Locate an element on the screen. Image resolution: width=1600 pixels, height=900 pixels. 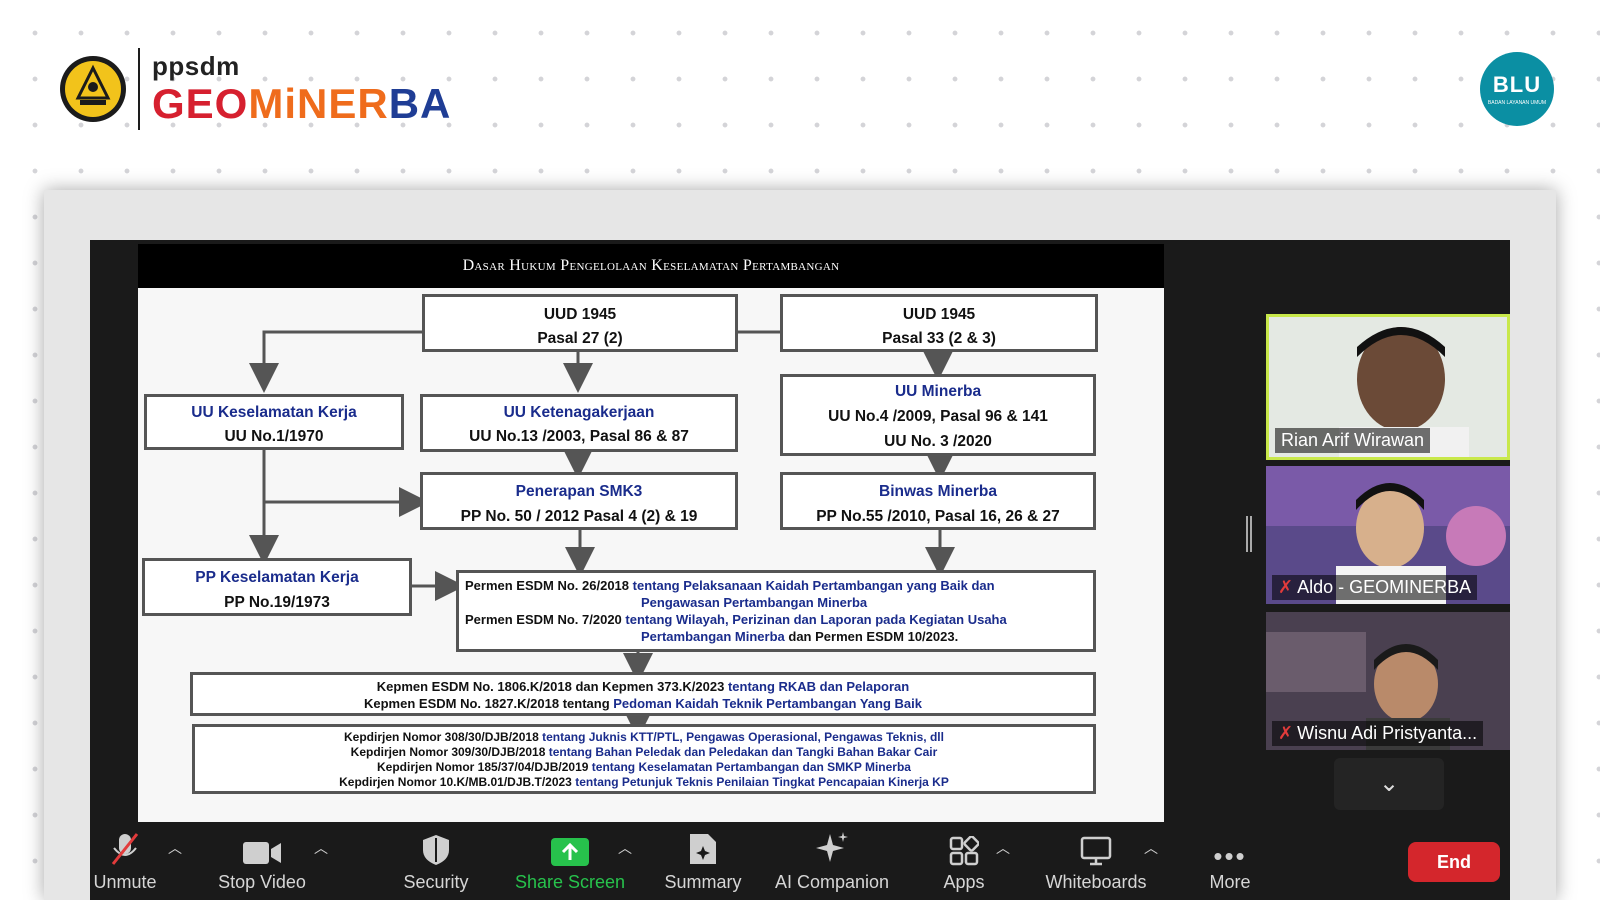
ppsdm-logo: ppsdm GEOMiNERBA is located at coordinates (254, 89).